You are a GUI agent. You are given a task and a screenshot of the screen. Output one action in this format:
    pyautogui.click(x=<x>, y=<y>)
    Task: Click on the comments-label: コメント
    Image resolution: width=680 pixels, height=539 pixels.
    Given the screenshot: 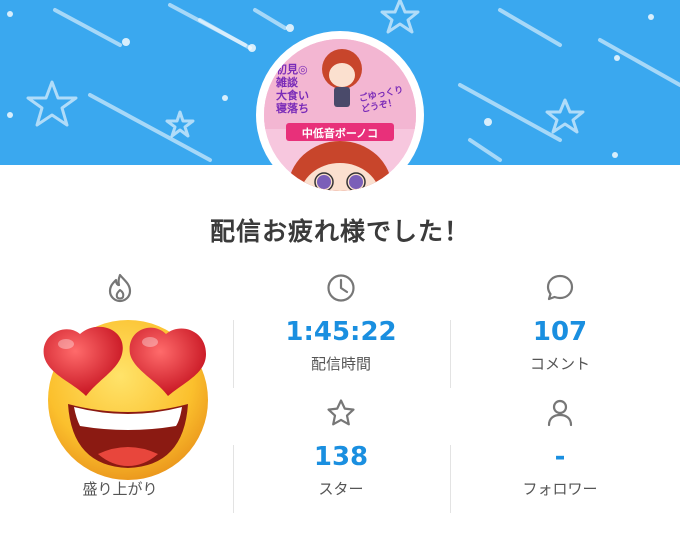 What is the action you would take?
    pyautogui.click(x=559, y=364)
    